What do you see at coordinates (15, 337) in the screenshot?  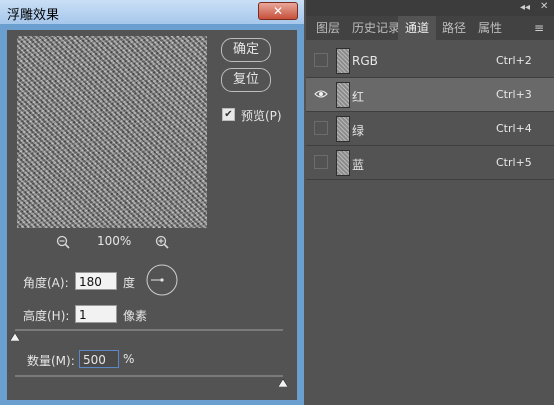 I see `height-slider-thumb` at bounding box center [15, 337].